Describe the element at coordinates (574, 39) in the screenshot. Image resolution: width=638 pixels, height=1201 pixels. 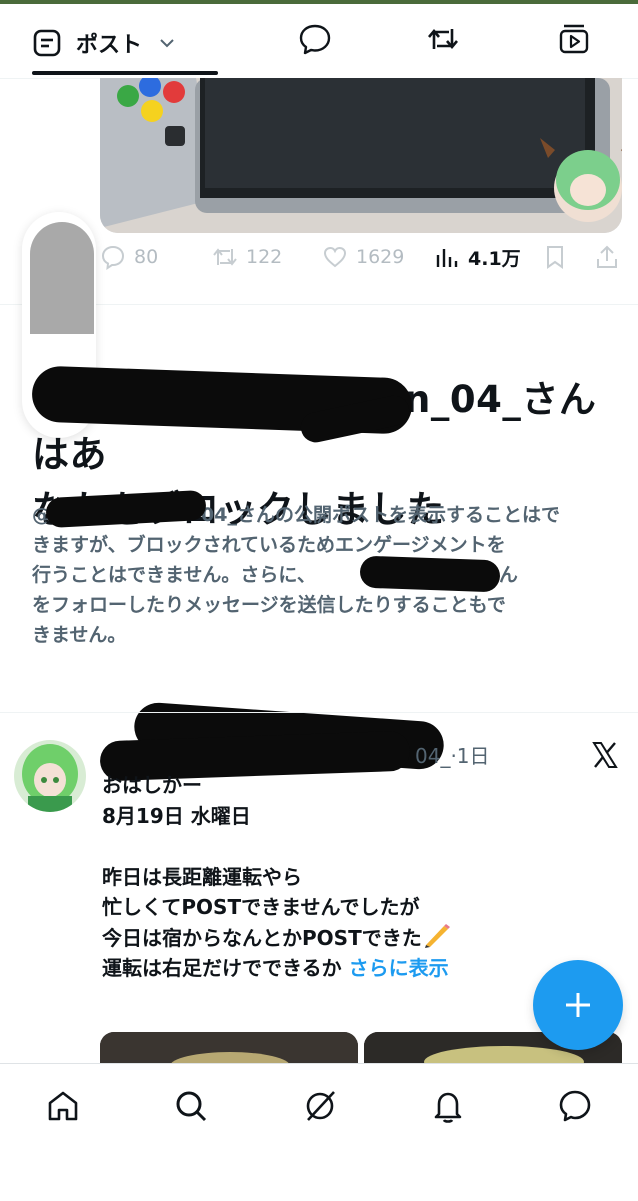
I see `video-icon` at that location.